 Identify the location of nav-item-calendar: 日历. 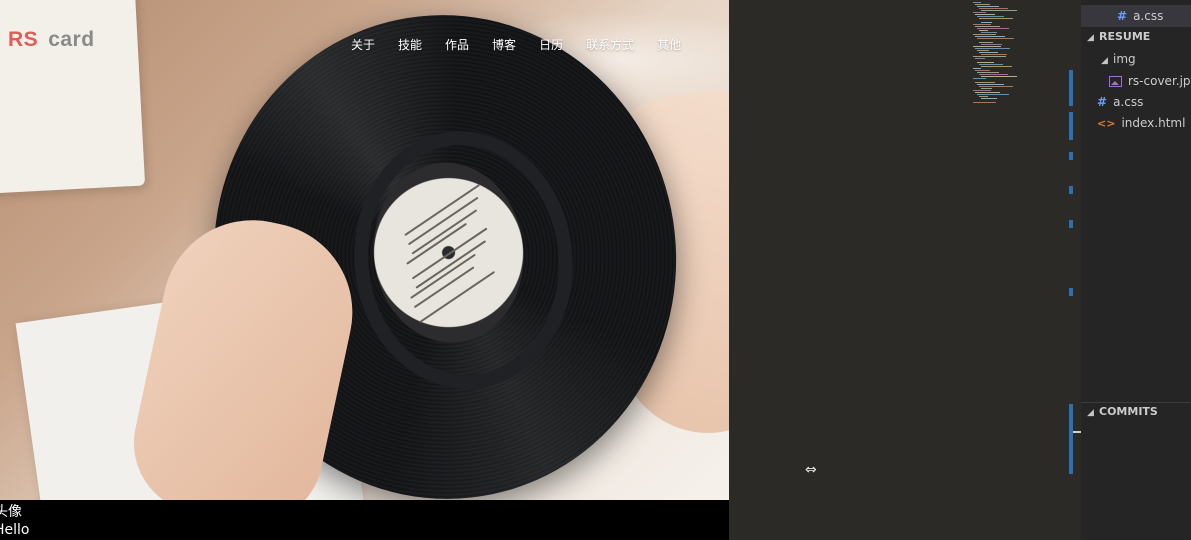
(551, 44).